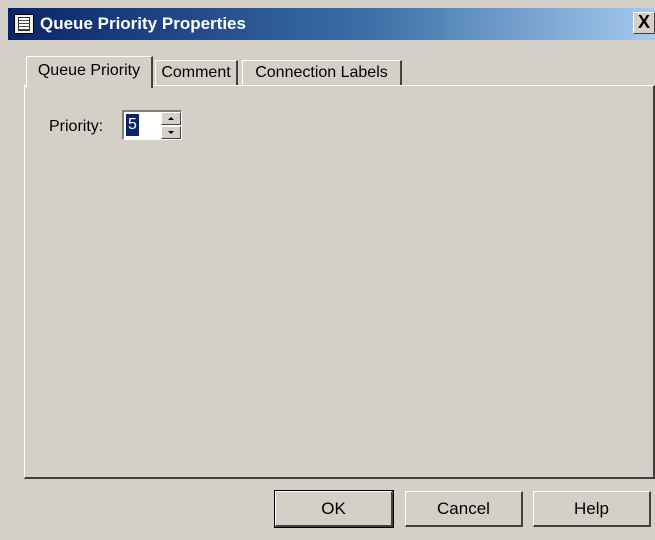 The height and width of the screenshot is (540, 655). I want to click on tab-label: Connection Labels, so click(321, 72).